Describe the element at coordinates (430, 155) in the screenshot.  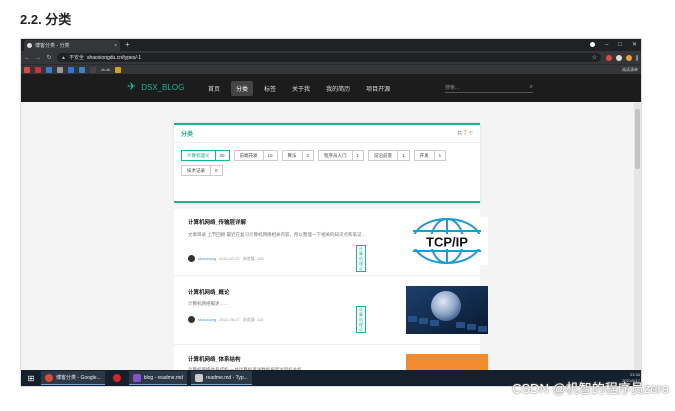
I see `category-chip: 开发 1` at that location.